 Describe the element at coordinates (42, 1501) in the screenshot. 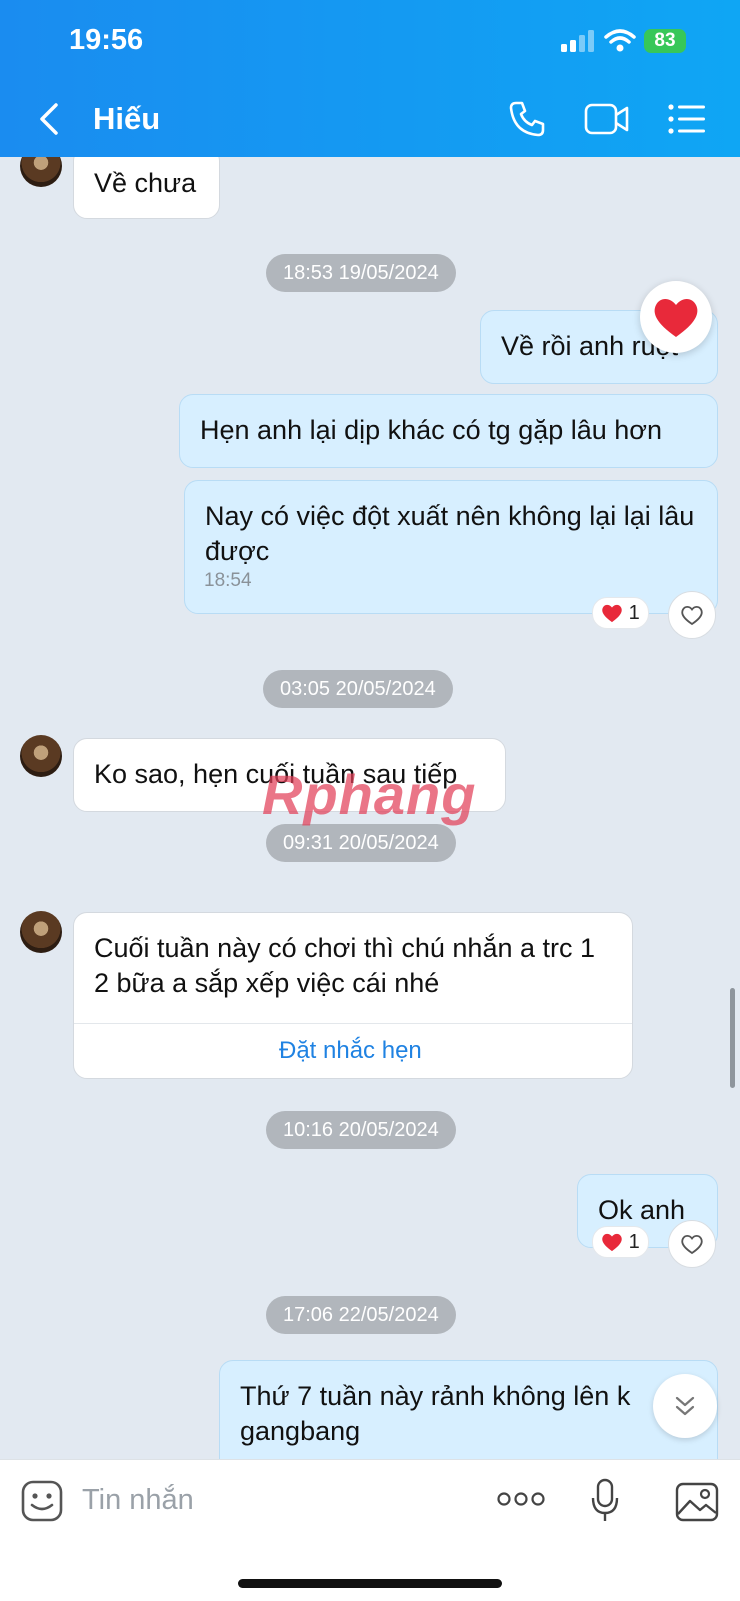

I see `emoji-sticker-icon` at that location.